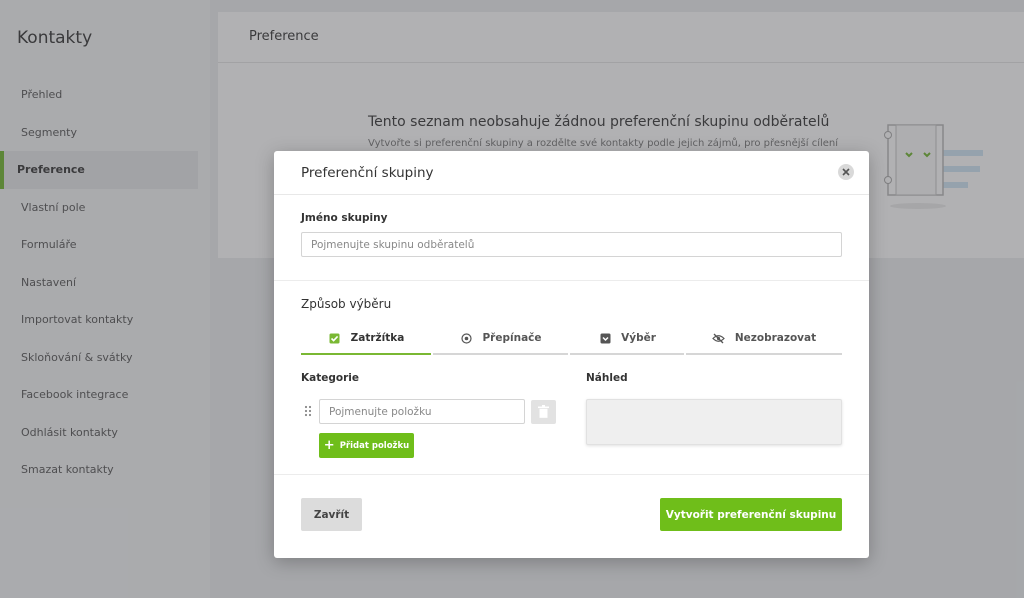 The width and height of the screenshot is (1024, 598). I want to click on modal-close-button, so click(846, 172).